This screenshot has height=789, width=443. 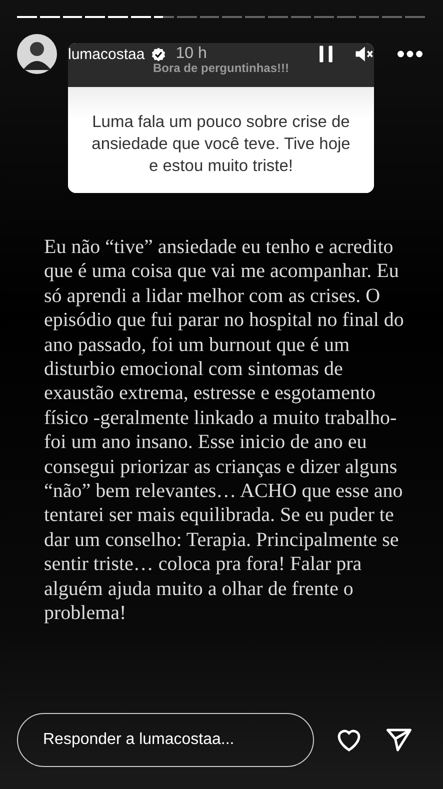 What do you see at coordinates (37, 54) in the screenshot?
I see `avatar` at bounding box center [37, 54].